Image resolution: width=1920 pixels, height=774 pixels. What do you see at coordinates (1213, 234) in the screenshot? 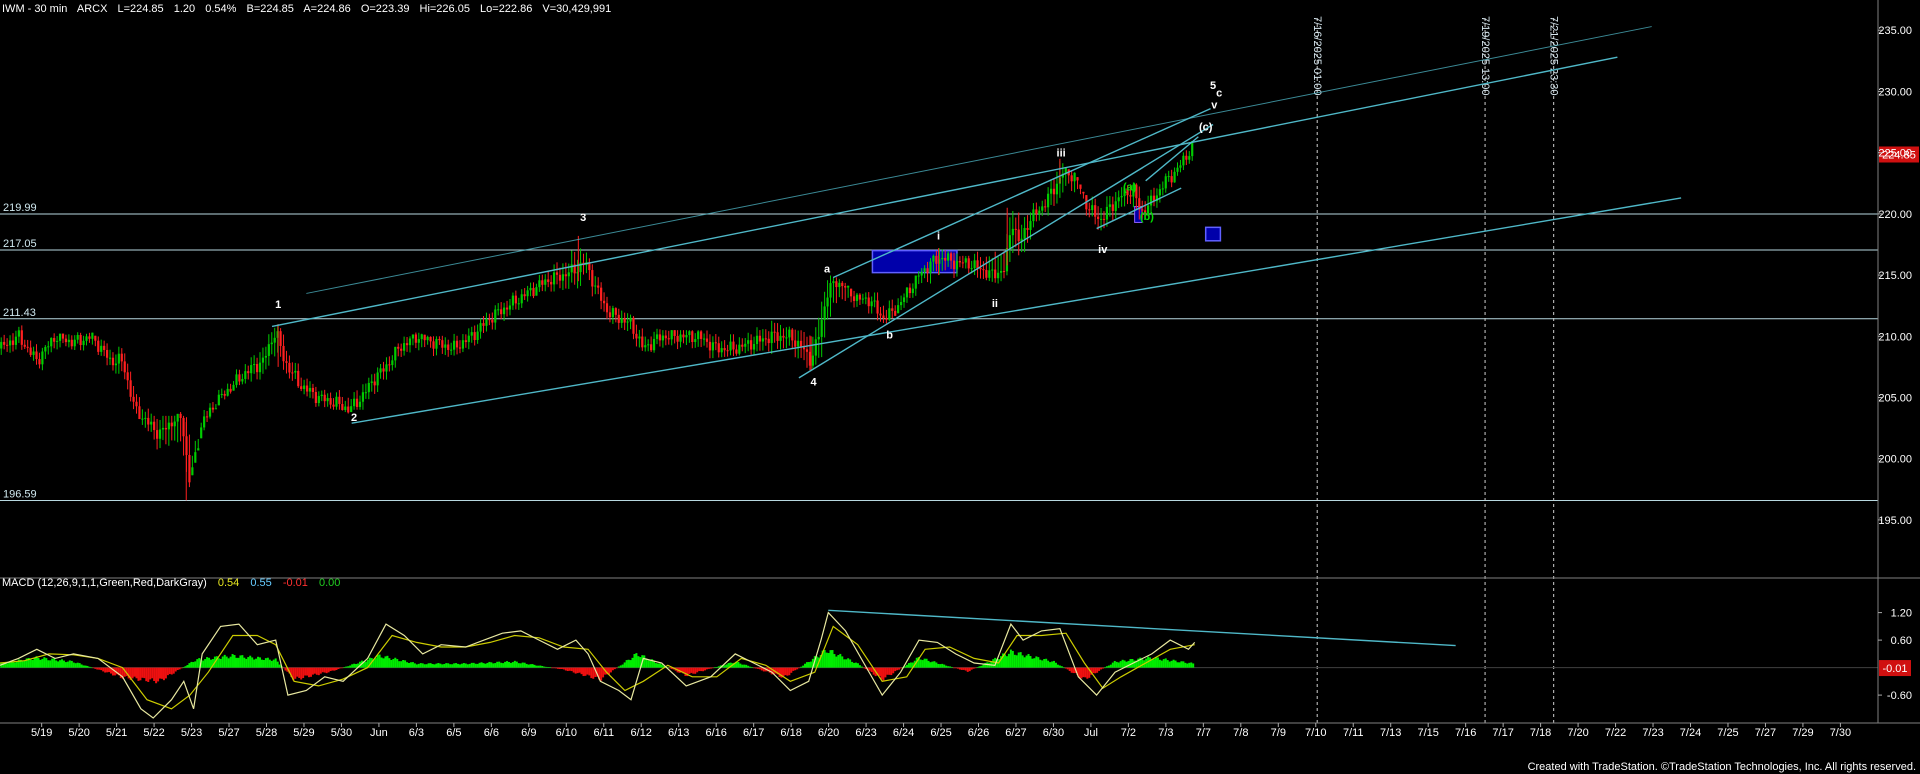
I see `target-box` at bounding box center [1213, 234].